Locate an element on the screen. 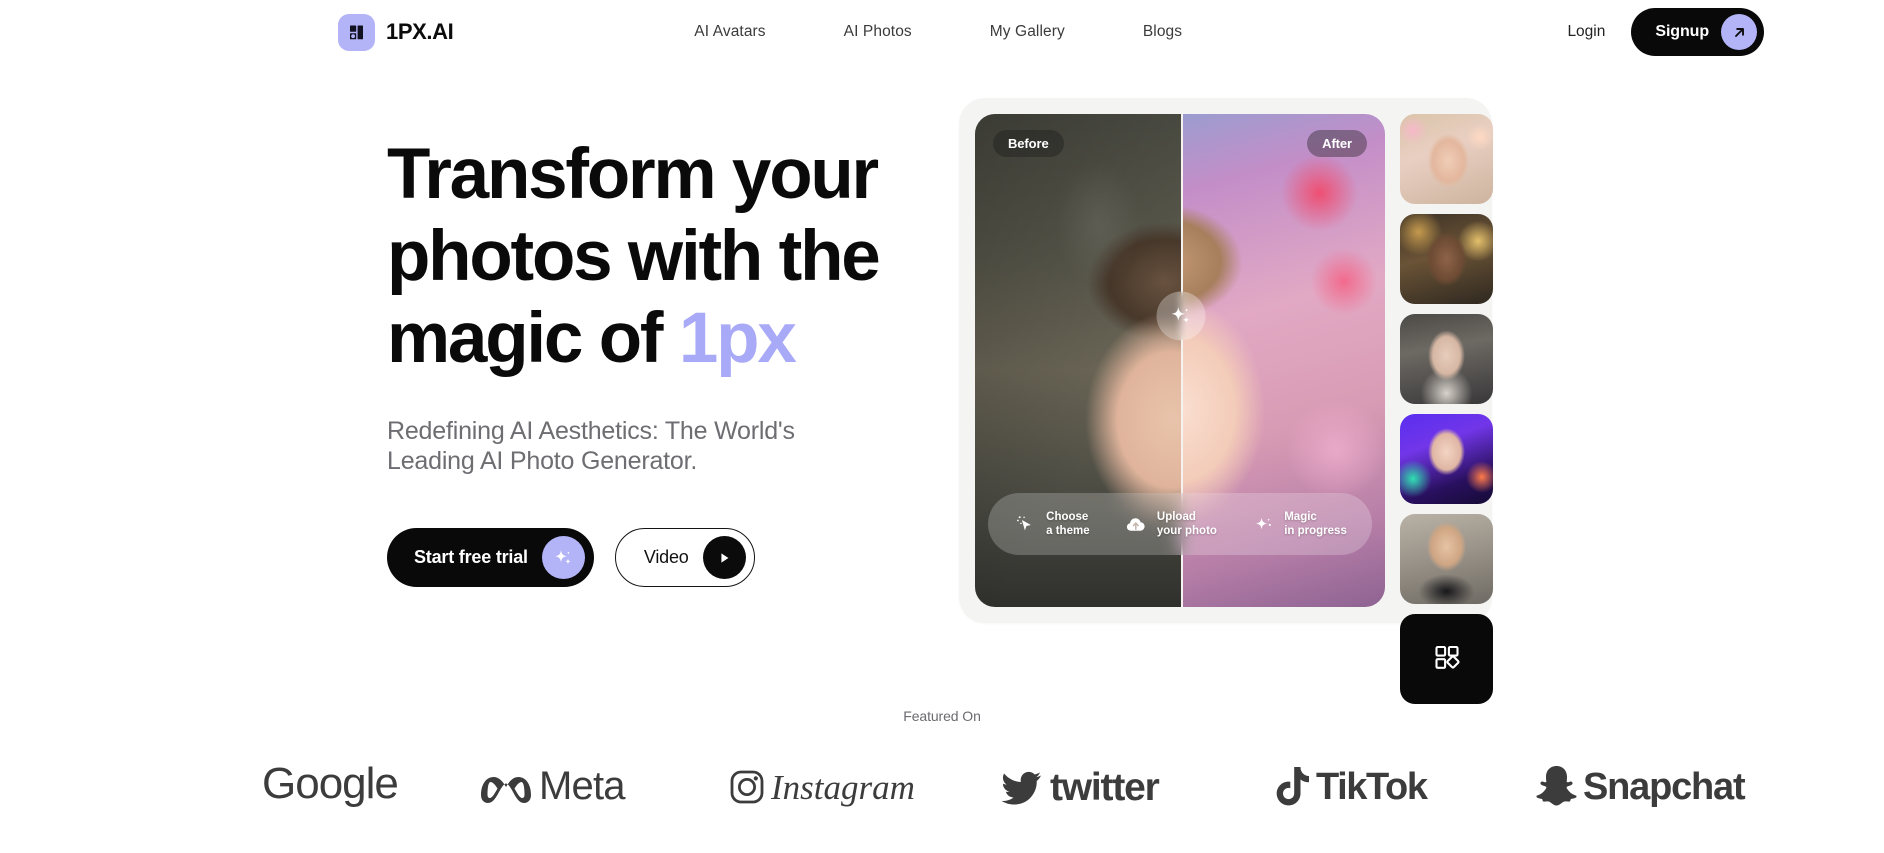 The image size is (1884, 853). snapchat-logo: Snapchat is located at coordinates (1665, 786).